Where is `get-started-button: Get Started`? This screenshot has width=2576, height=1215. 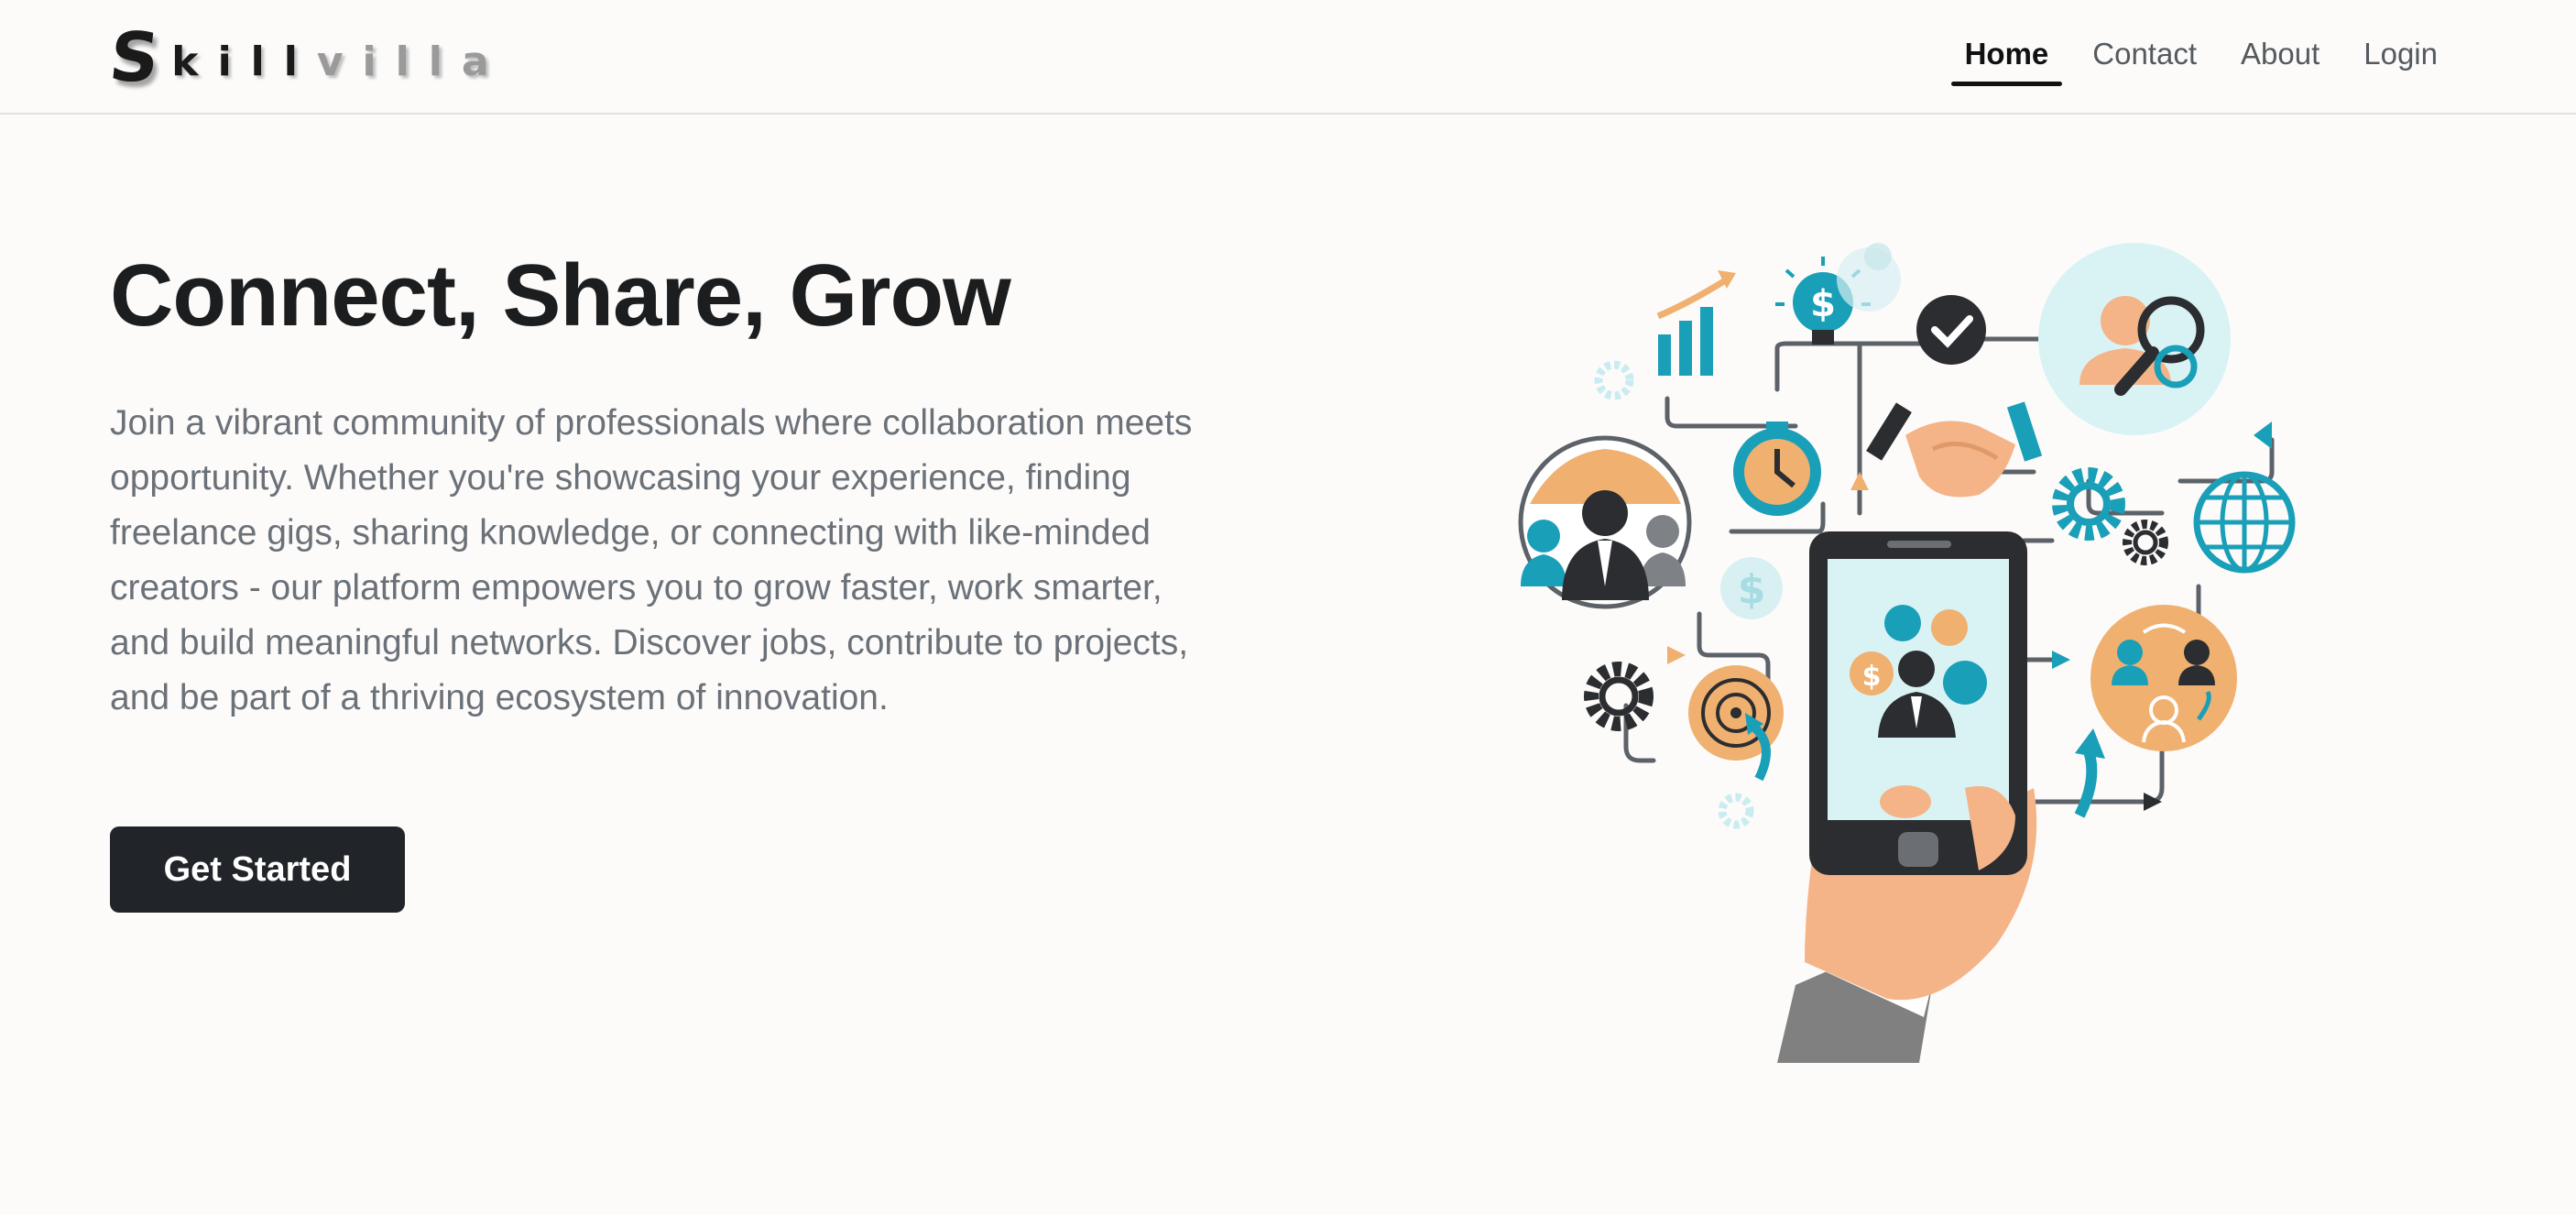
get-started-button: Get Started is located at coordinates (257, 869).